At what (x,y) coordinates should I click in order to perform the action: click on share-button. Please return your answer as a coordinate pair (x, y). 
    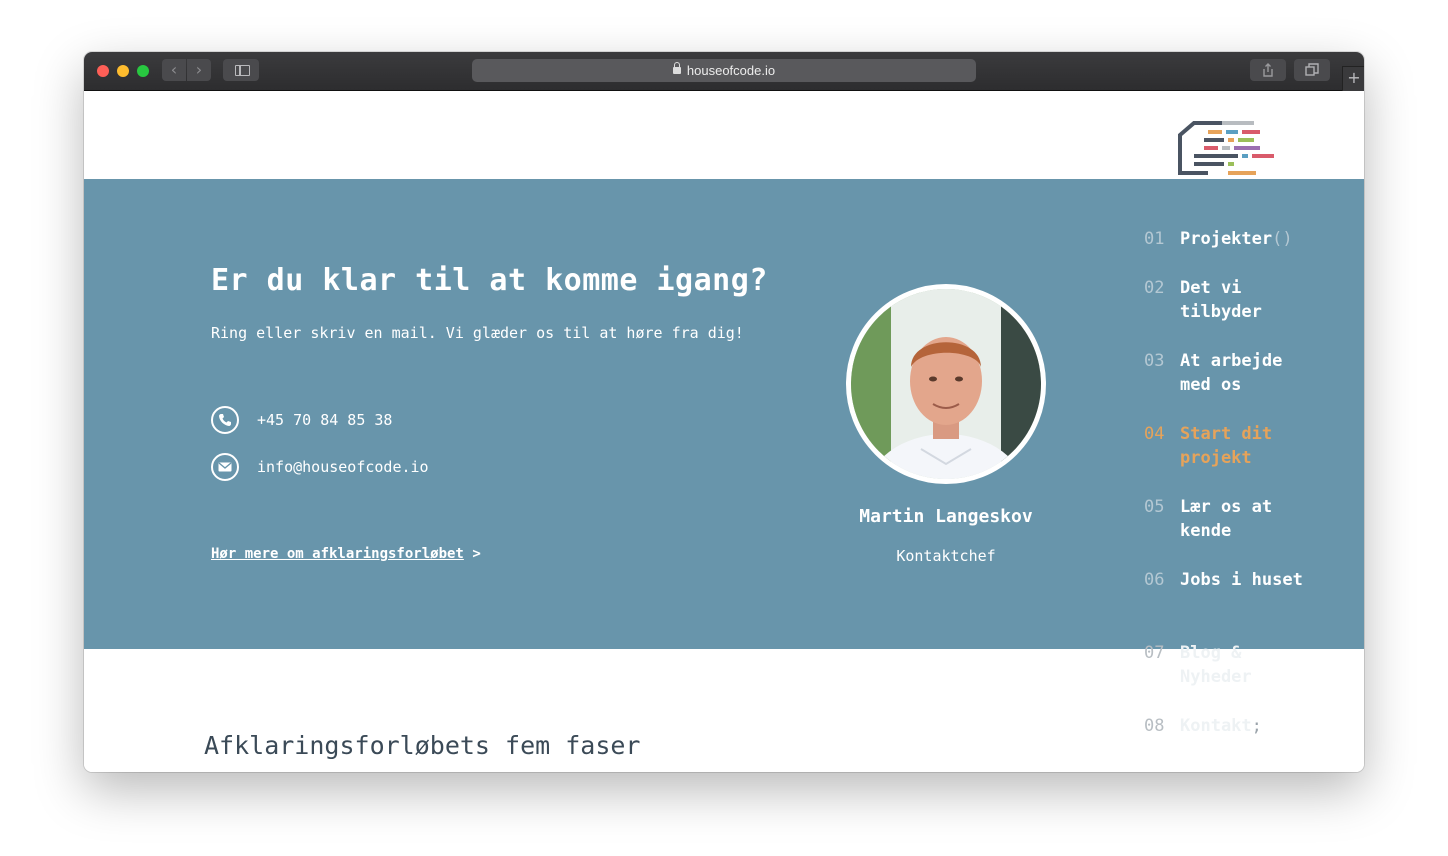
    Looking at the image, I should click on (1268, 70).